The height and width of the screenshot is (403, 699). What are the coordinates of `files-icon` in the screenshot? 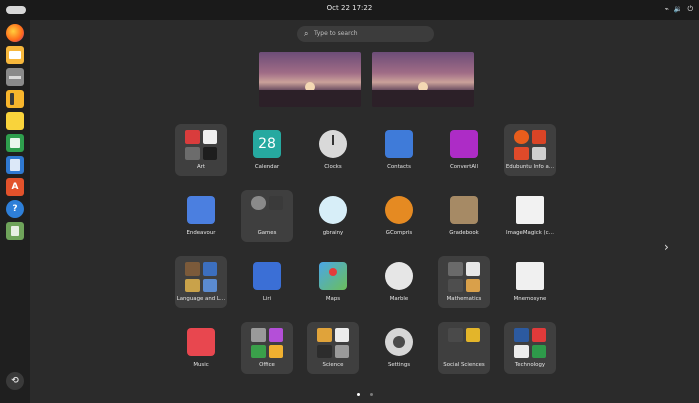 It's located at (15, 77).